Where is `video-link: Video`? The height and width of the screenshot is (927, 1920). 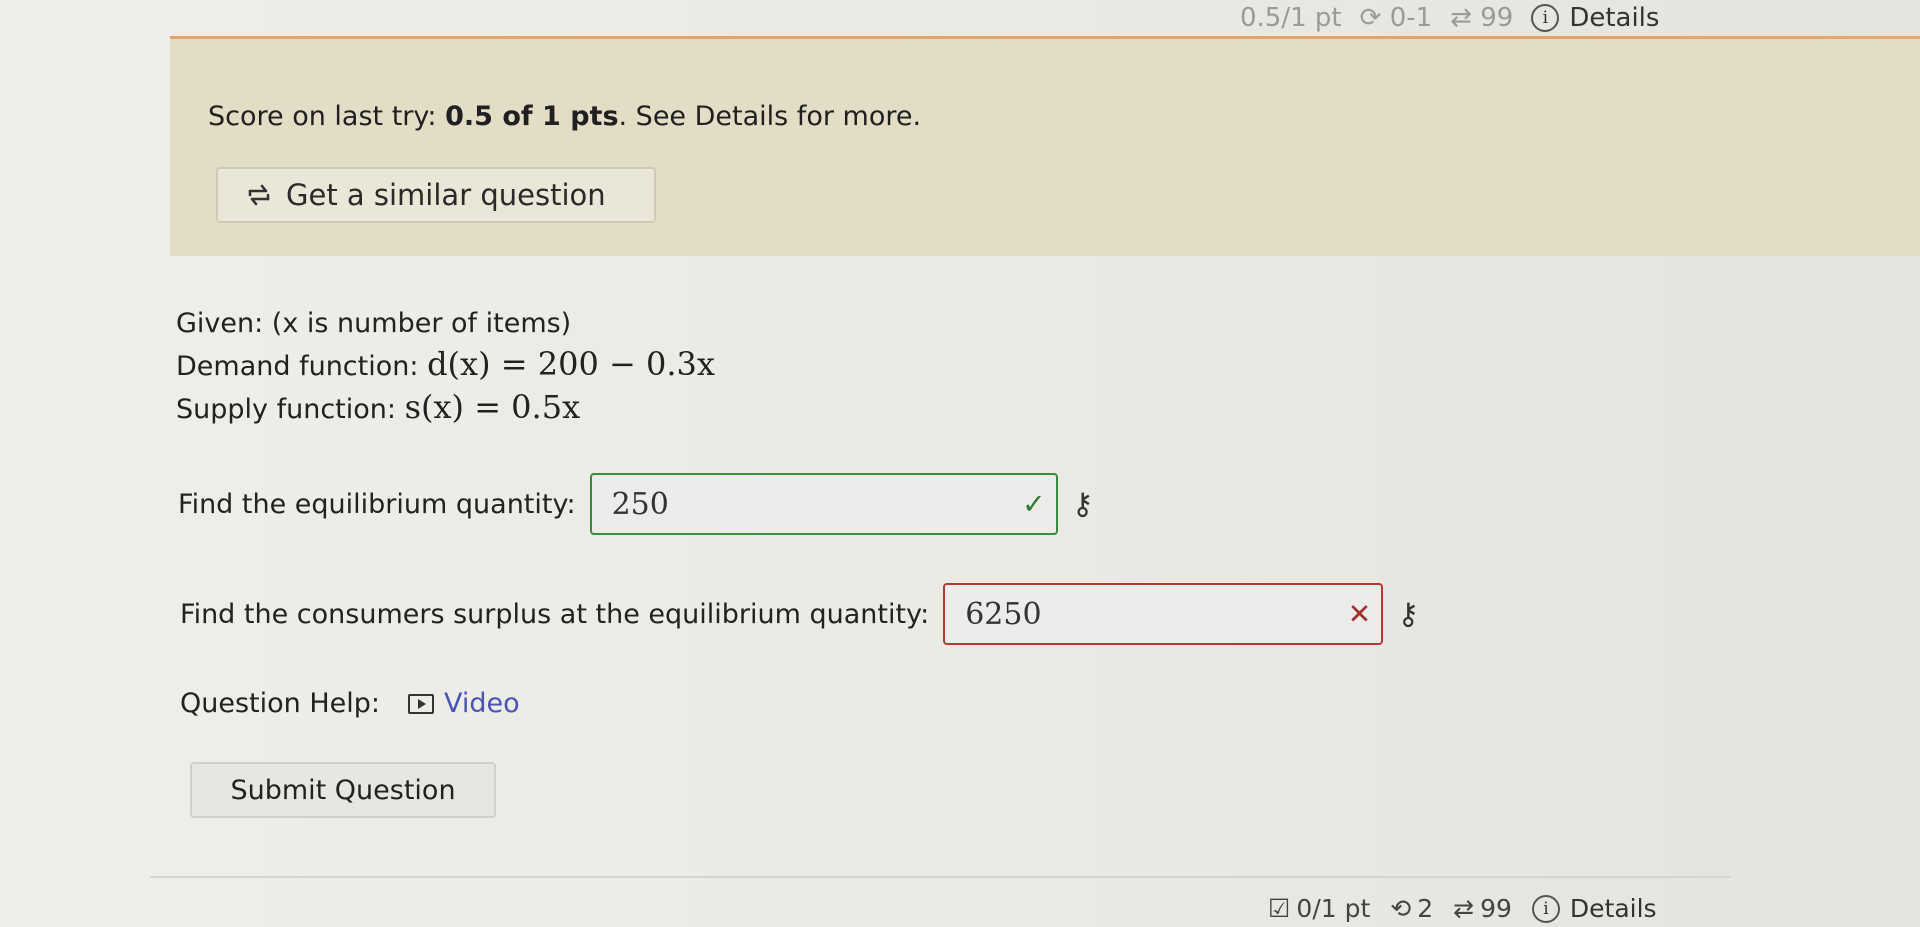
video-link: Video is located at coordinates (464, 703).